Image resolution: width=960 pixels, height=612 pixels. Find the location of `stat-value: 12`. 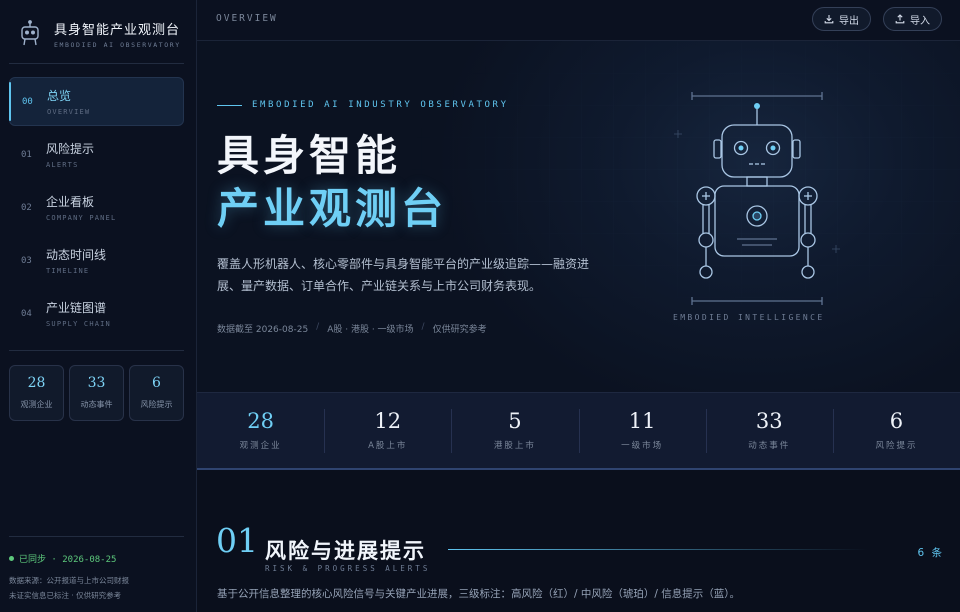

stat-value: 12 is located at coordinates (388, 421).